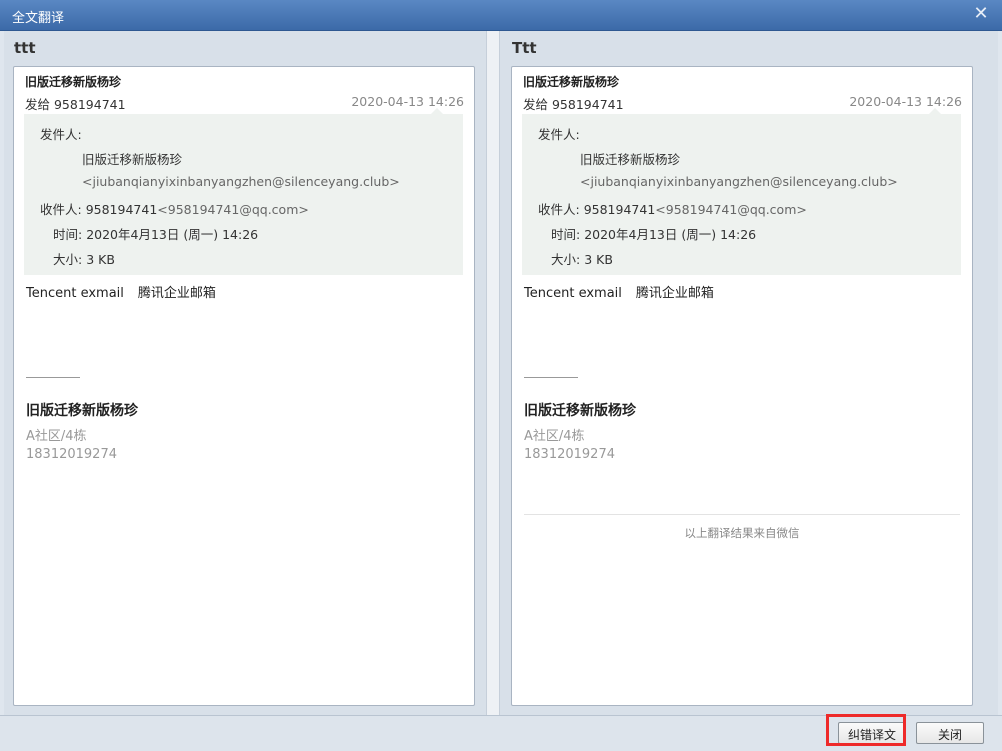  What do you see at coordinates (866, 730) in the screenshot?
I see `highlight-box` at bounding box center [866, 730].